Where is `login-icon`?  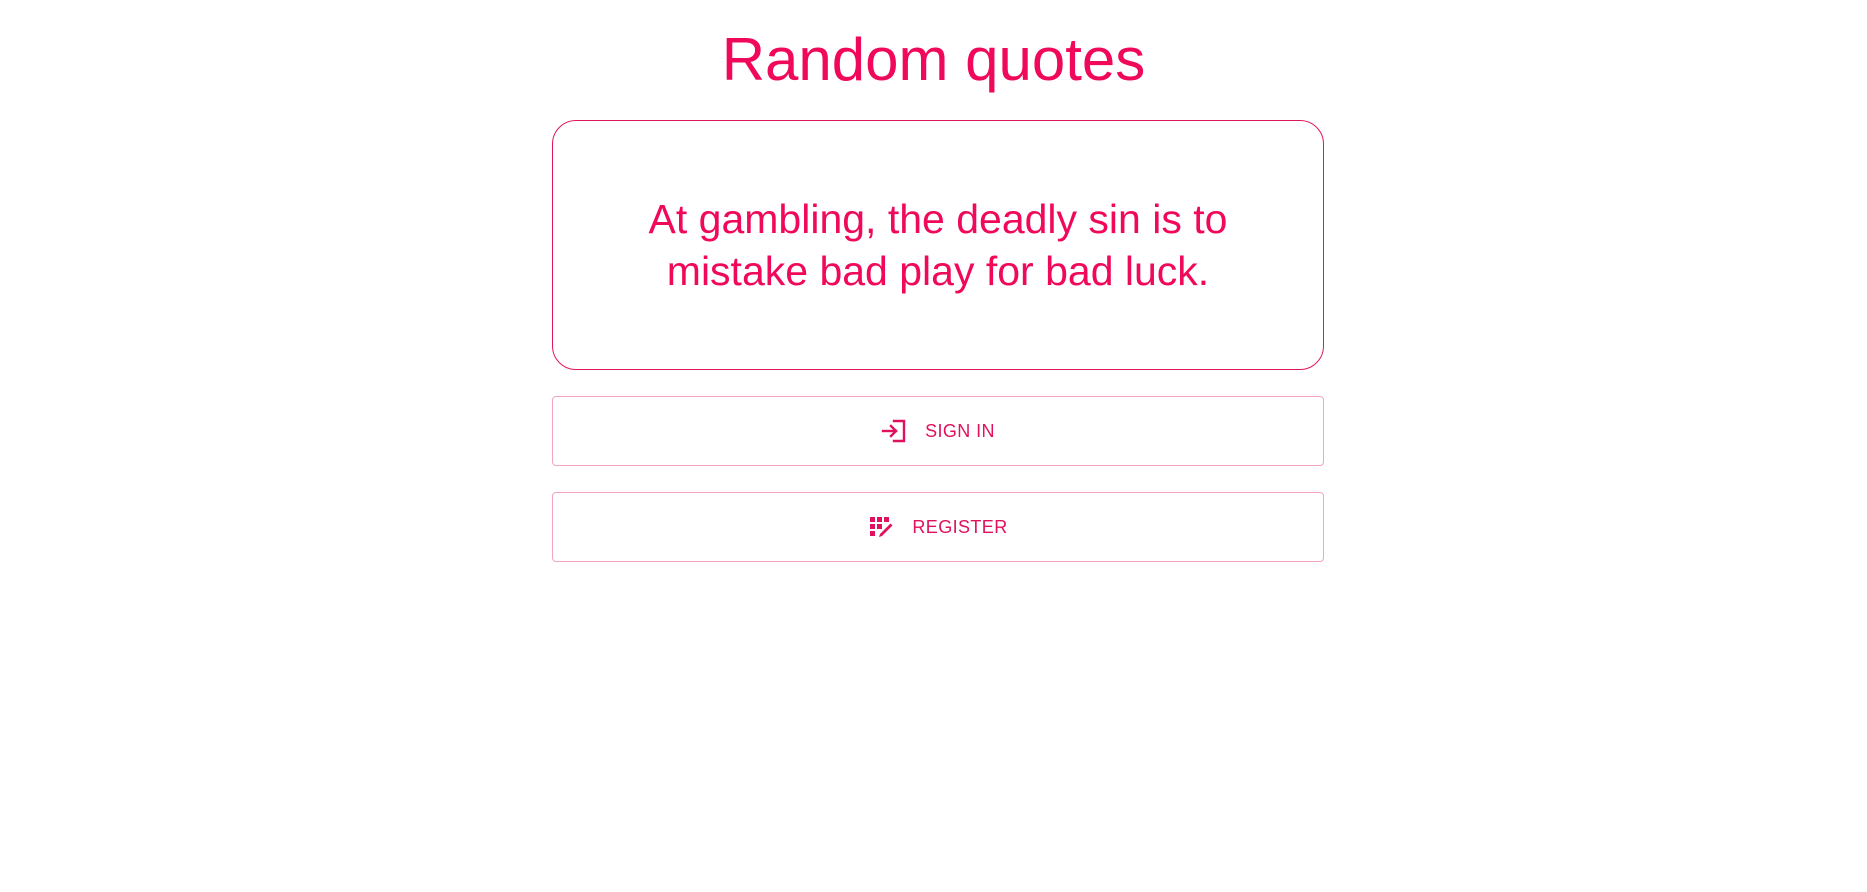
login-icon is located at coordinates (894, 431).